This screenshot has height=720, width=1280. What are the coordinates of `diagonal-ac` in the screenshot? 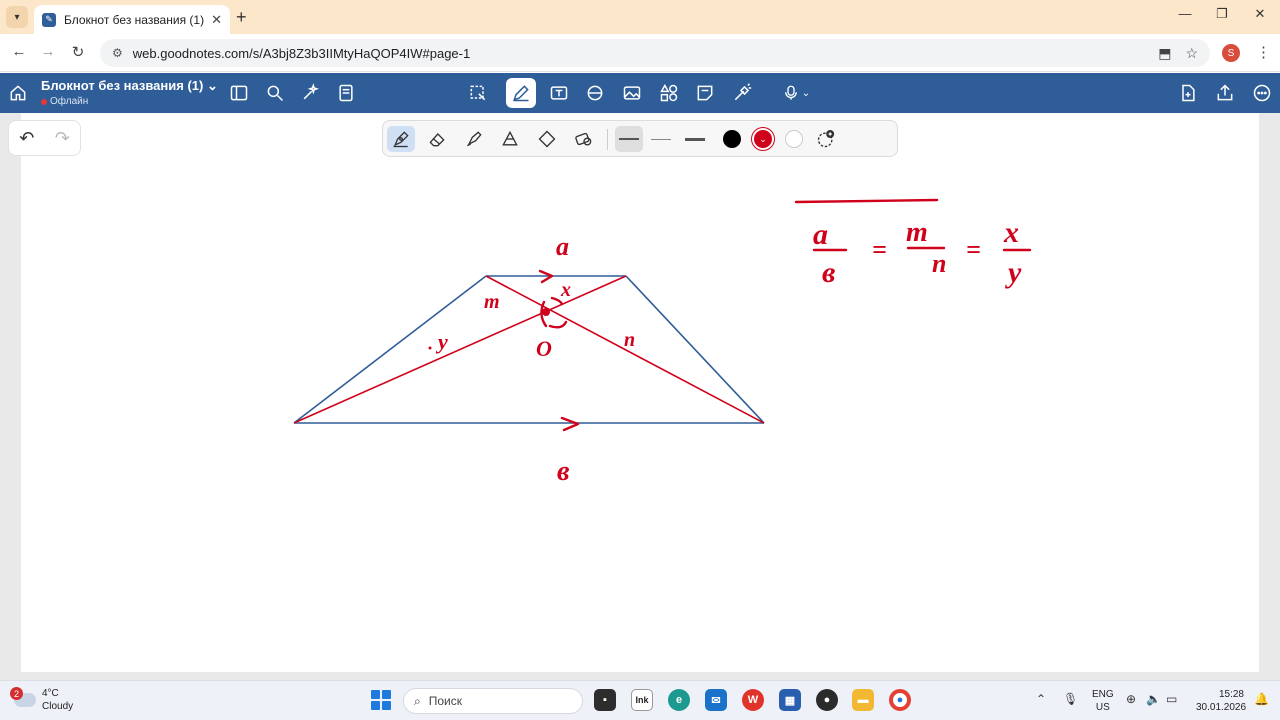 It's located at (460, 349).